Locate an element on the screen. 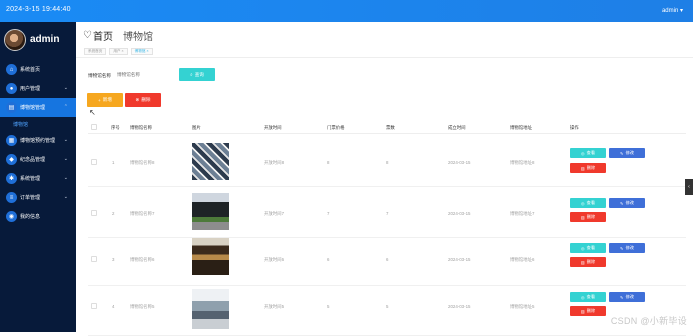  tab-users: 用户 × is located at coordinates (118, 51).